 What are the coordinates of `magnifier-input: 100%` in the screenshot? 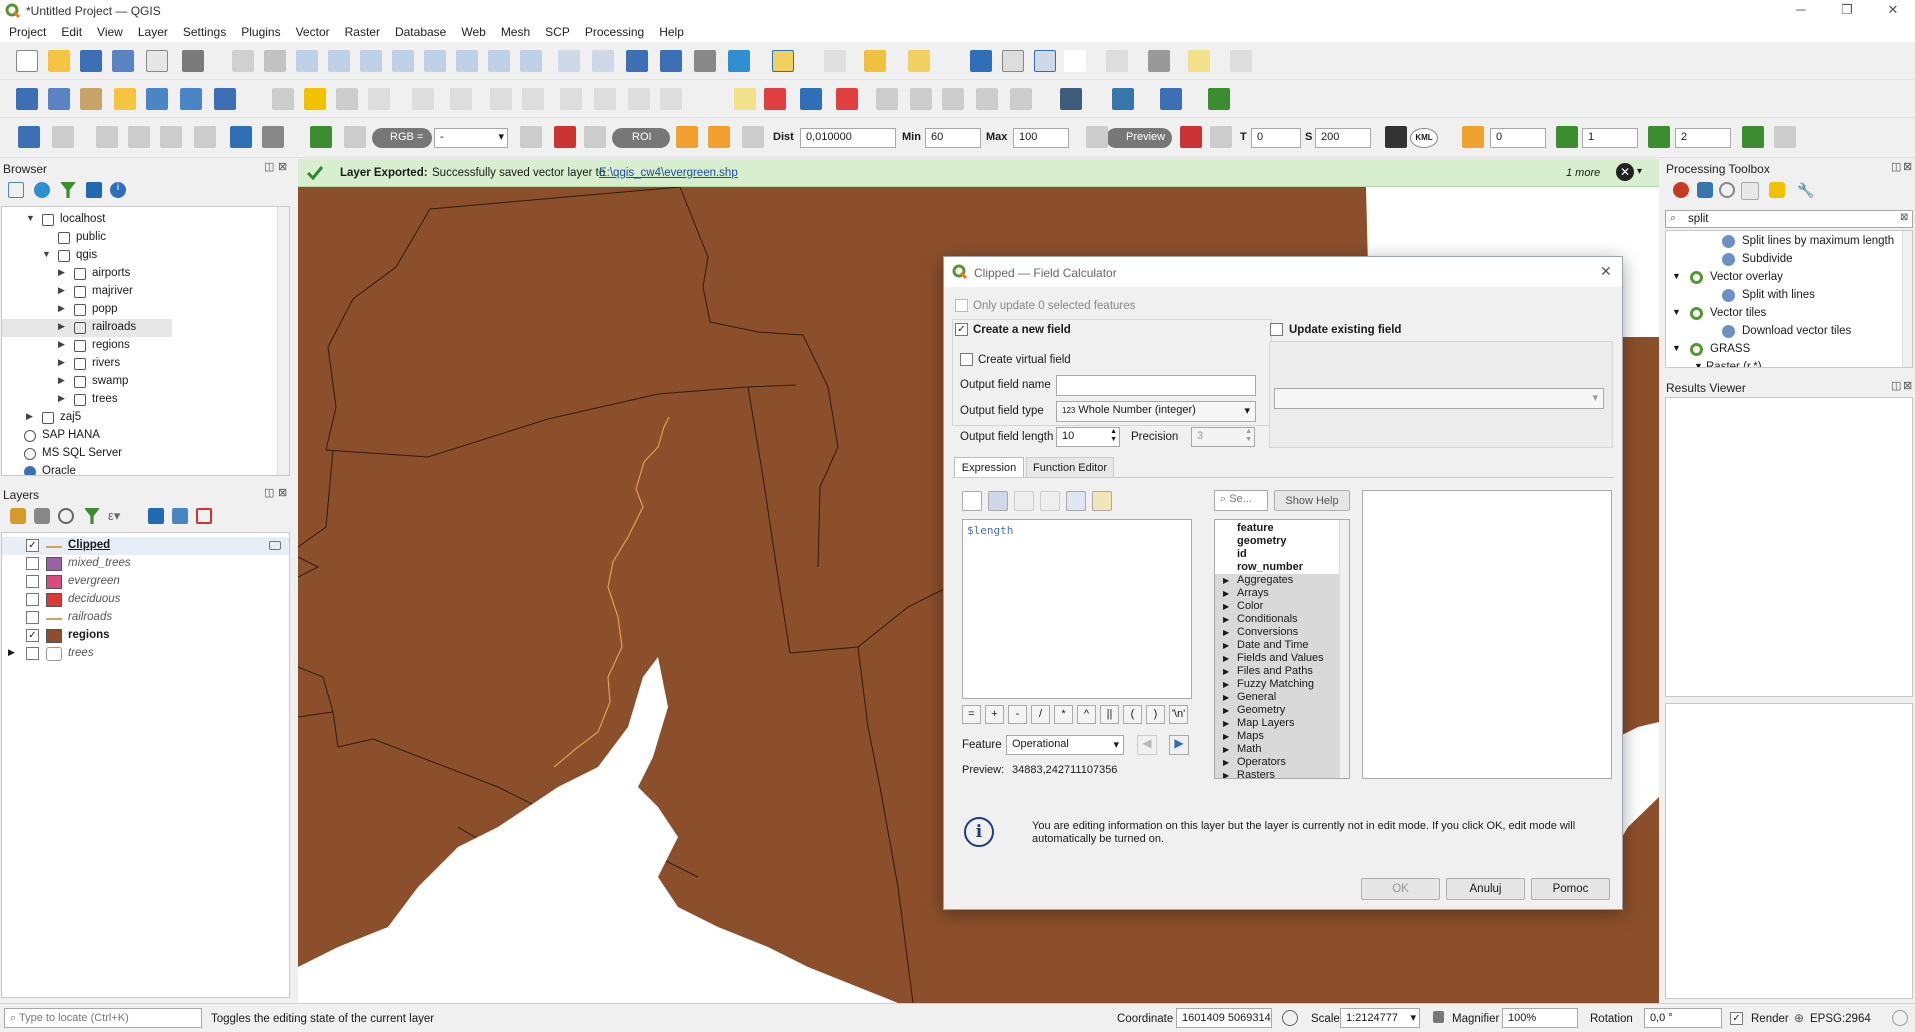 It's located at (1540, 1018).